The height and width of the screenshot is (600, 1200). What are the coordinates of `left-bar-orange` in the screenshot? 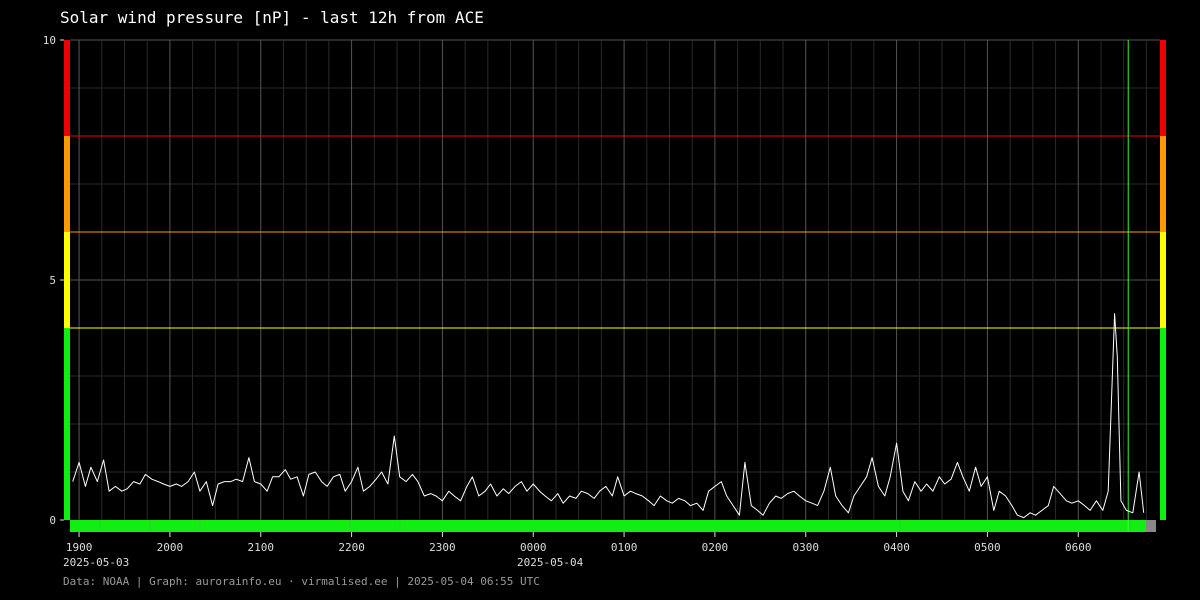 It's located at (67, 184).